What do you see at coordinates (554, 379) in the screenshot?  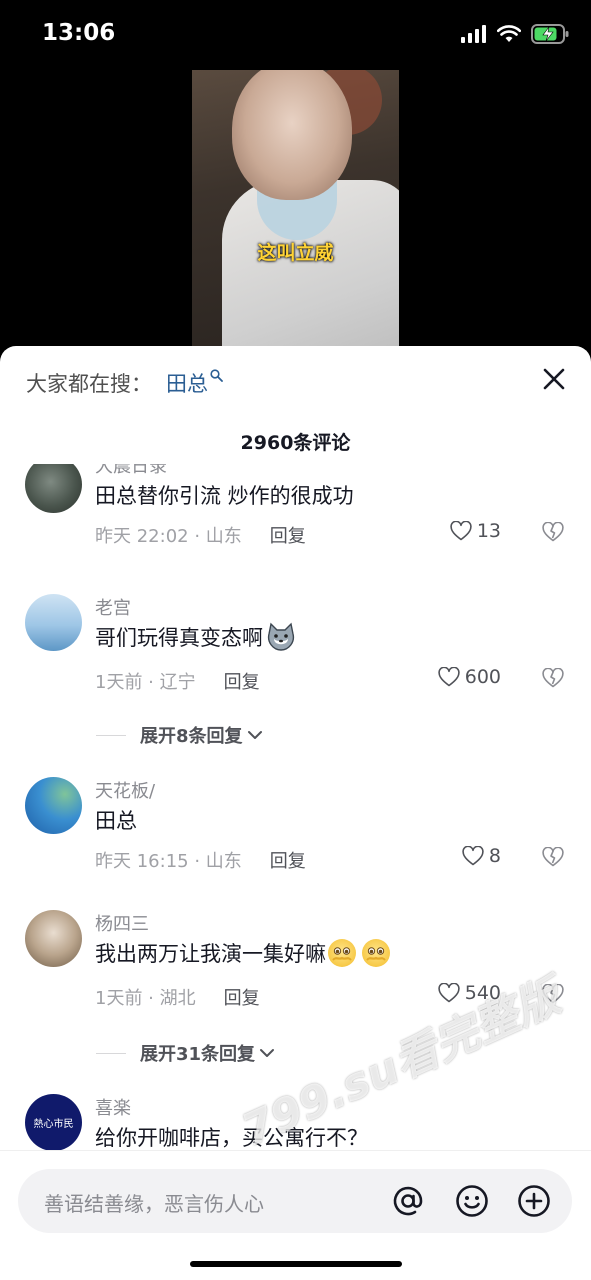 I see `close-icon` at bounding box center [554, 379].